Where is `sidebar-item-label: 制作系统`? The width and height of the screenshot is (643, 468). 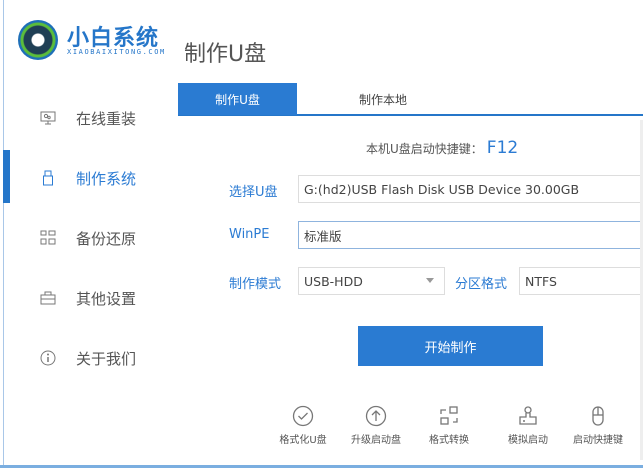 sidebar-item-label: 制作系统 is located at coordinates (106, 178).